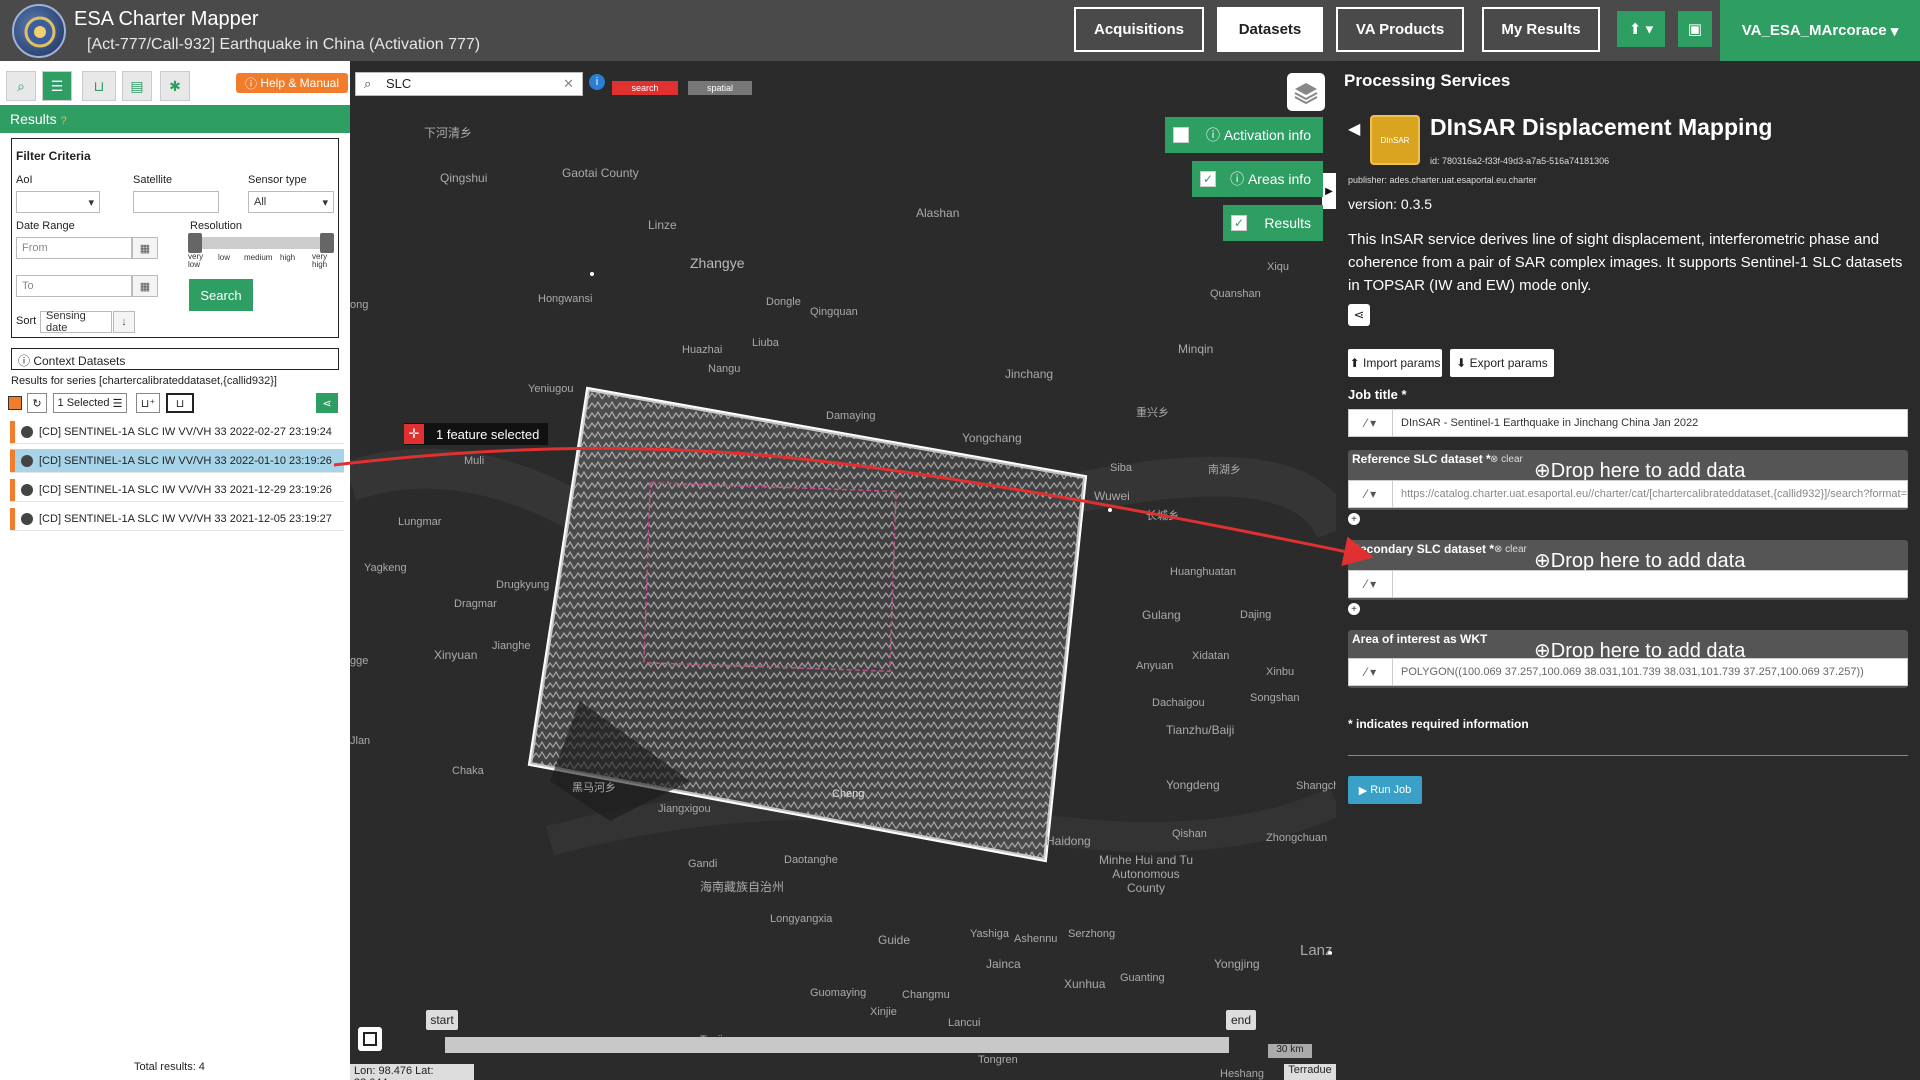 The height and width of the screenshot is (1080, 1920). Describe the element at coordinates (176, 202) in the screenshot. I see `satellite-input` at that location.